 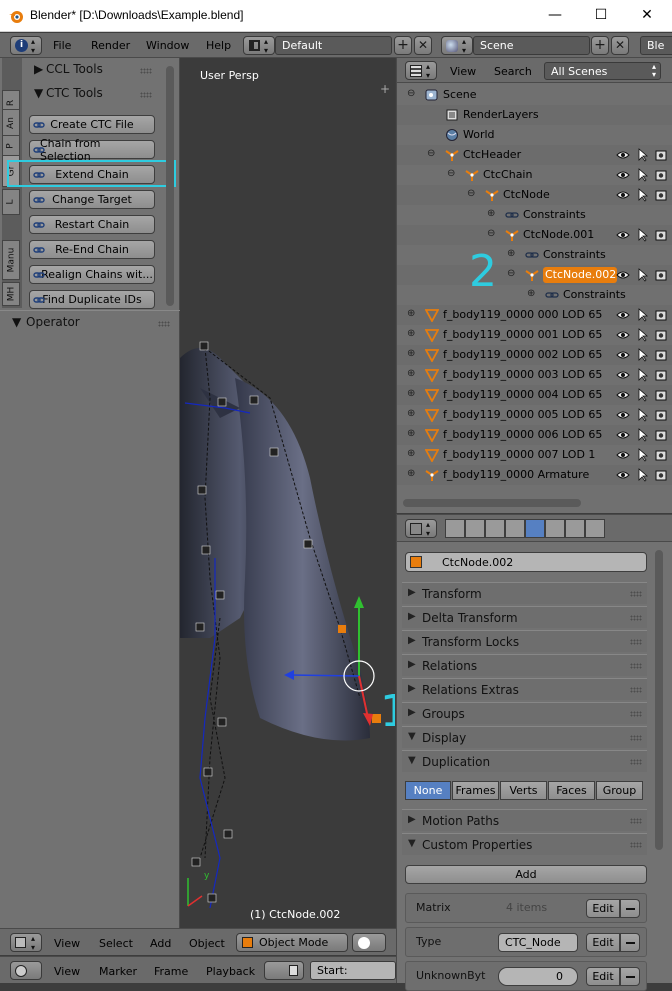 I want to click on panel-custom-properties: ▼ Custom Properties, so click(x=524, y=844).